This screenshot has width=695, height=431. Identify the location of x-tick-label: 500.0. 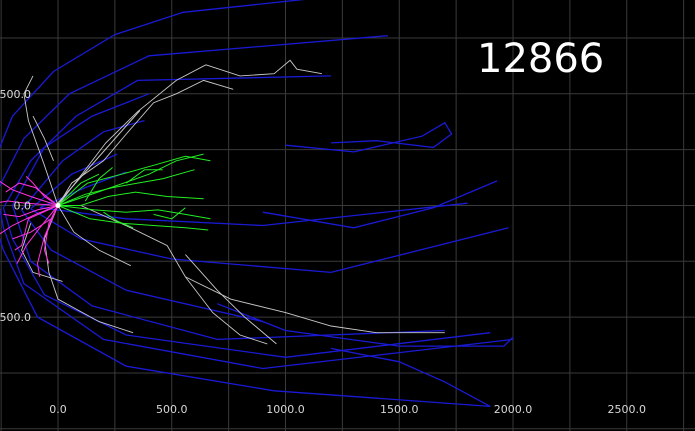
(172, 409).